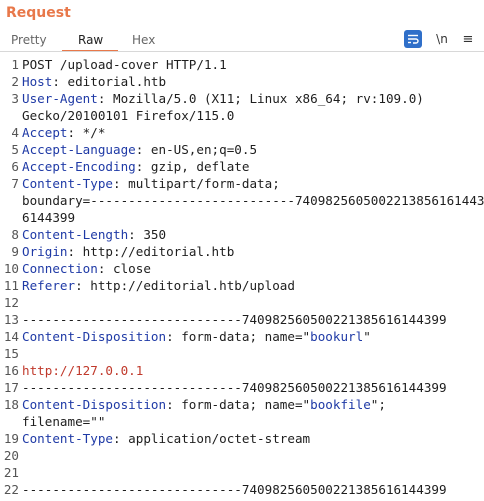 This screenshot has height=501, width=484. I want to click on line-text: Connection: close, so click(86, 268).